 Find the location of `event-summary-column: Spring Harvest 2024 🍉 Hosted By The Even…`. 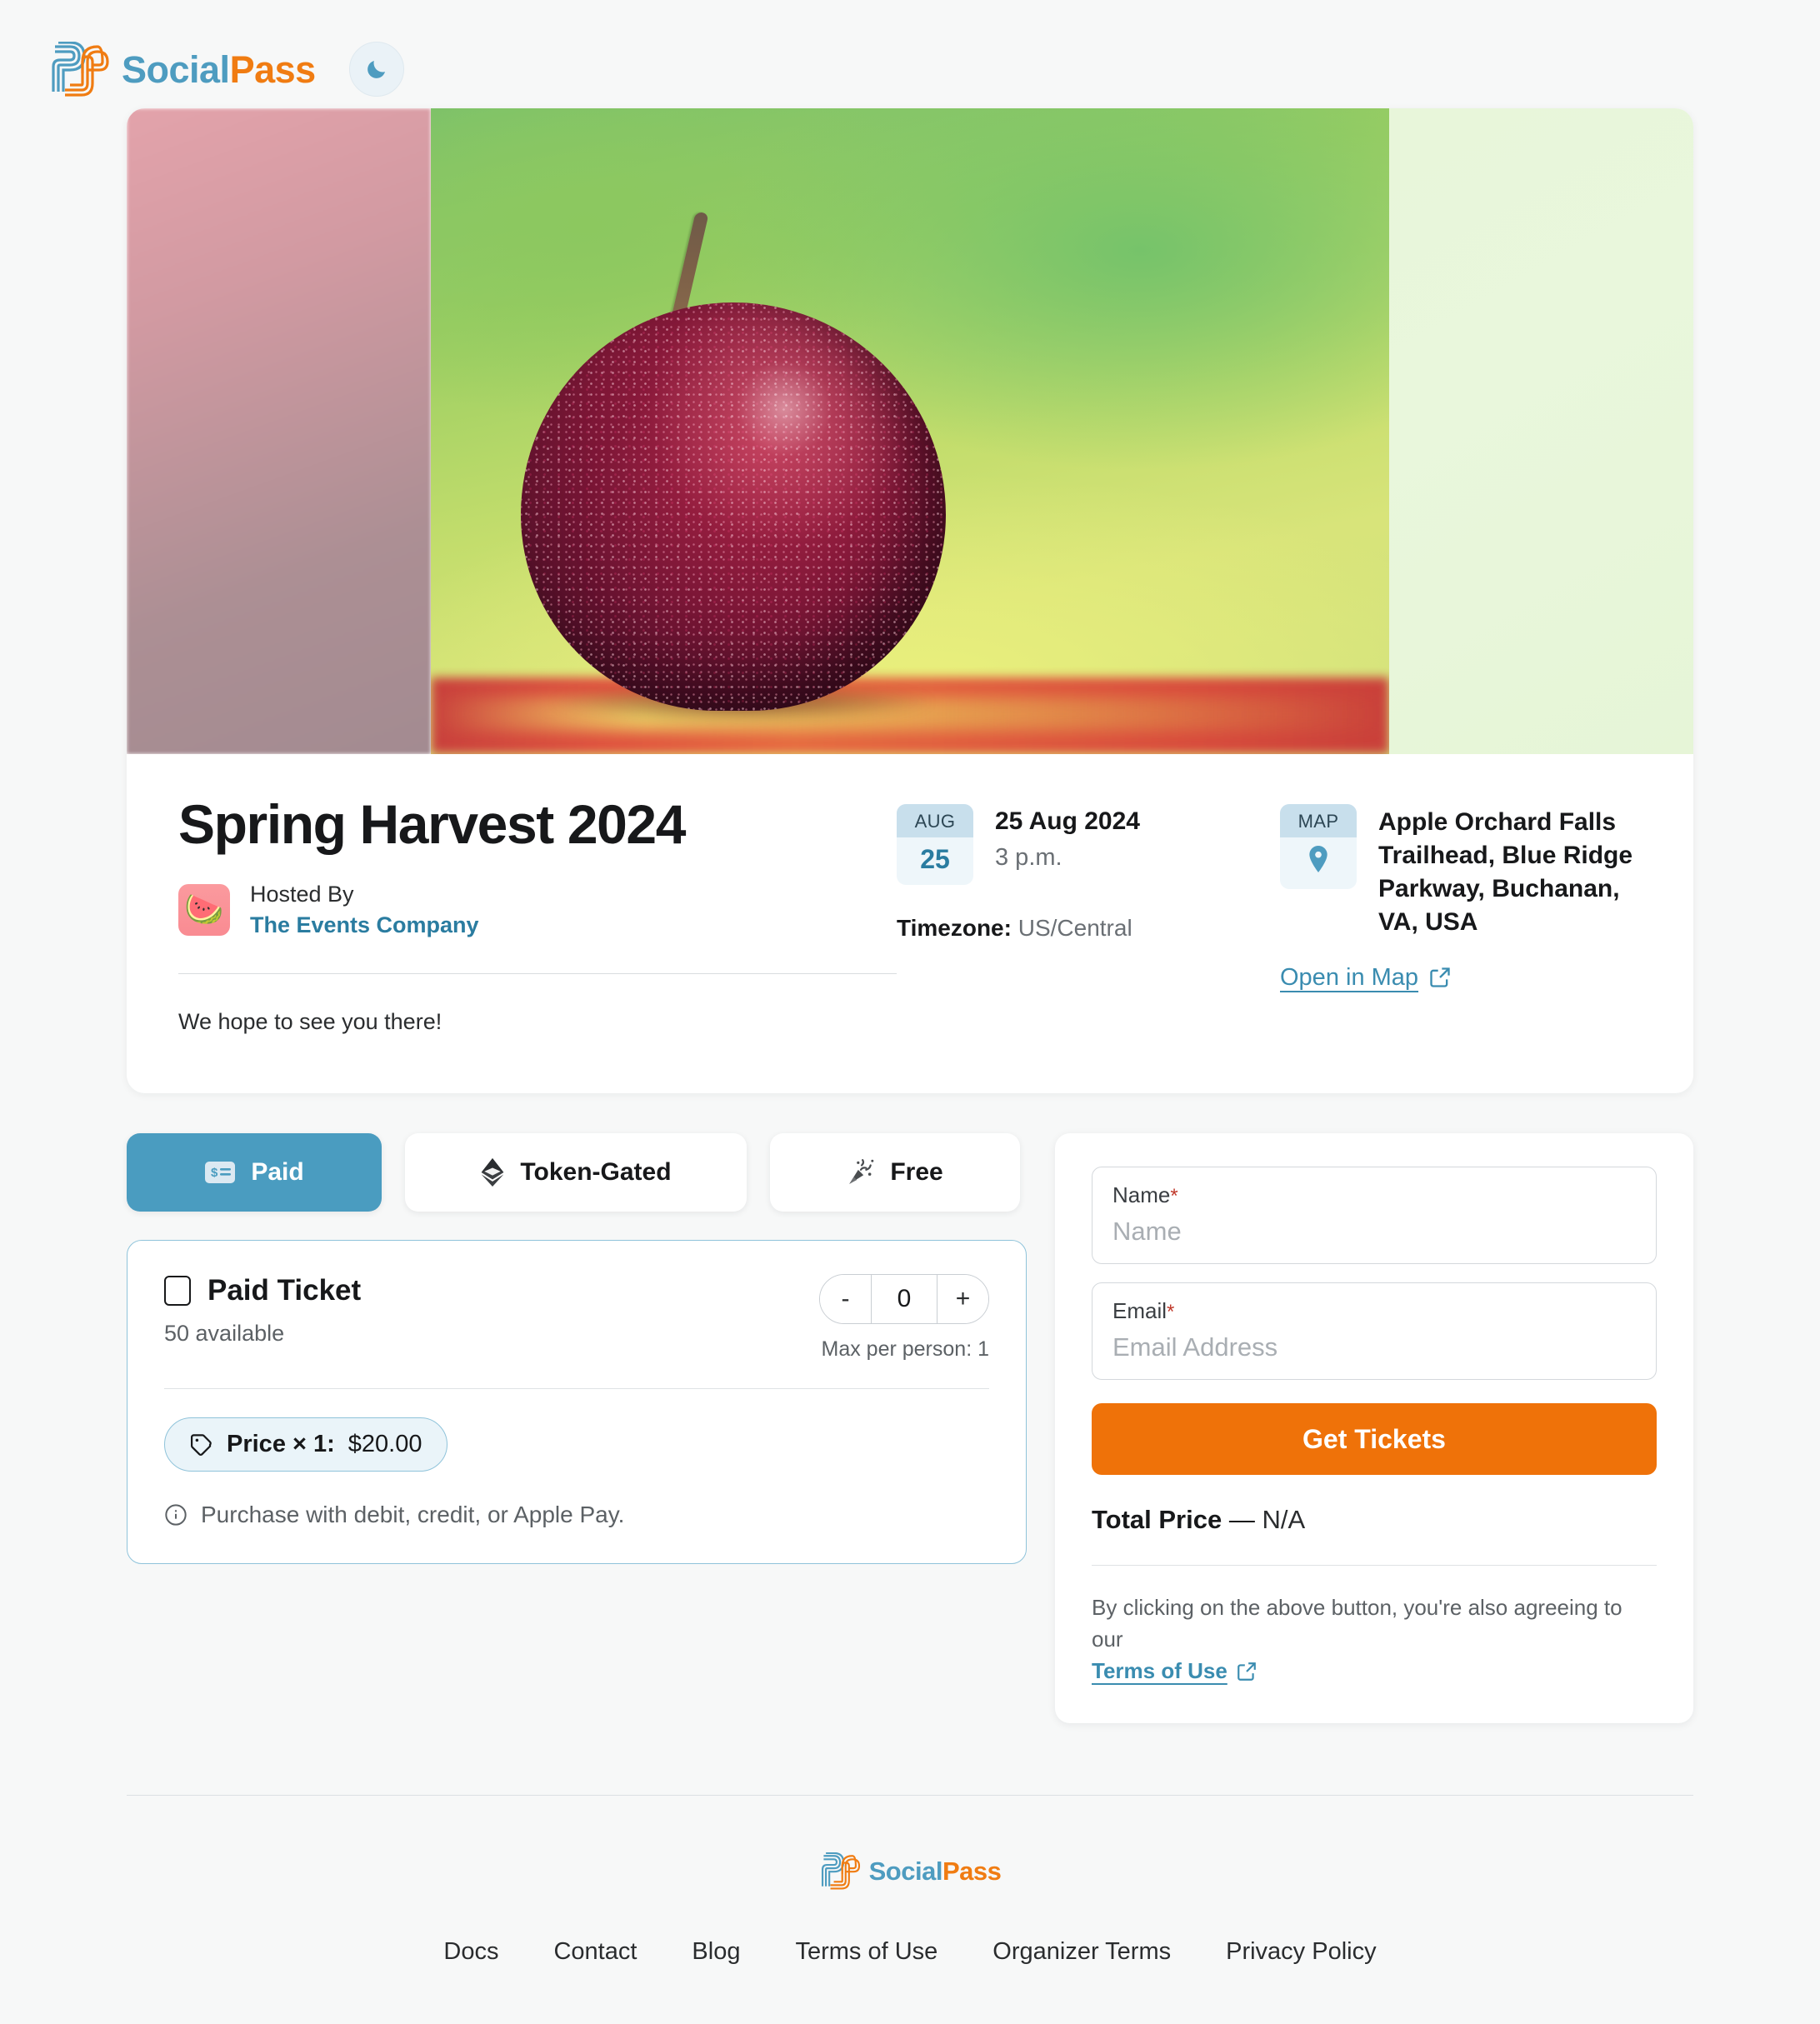

event-summary-column: Spring Harvest 2024 🍉 Hosted By The Even… is located at coordinates (537, 914).